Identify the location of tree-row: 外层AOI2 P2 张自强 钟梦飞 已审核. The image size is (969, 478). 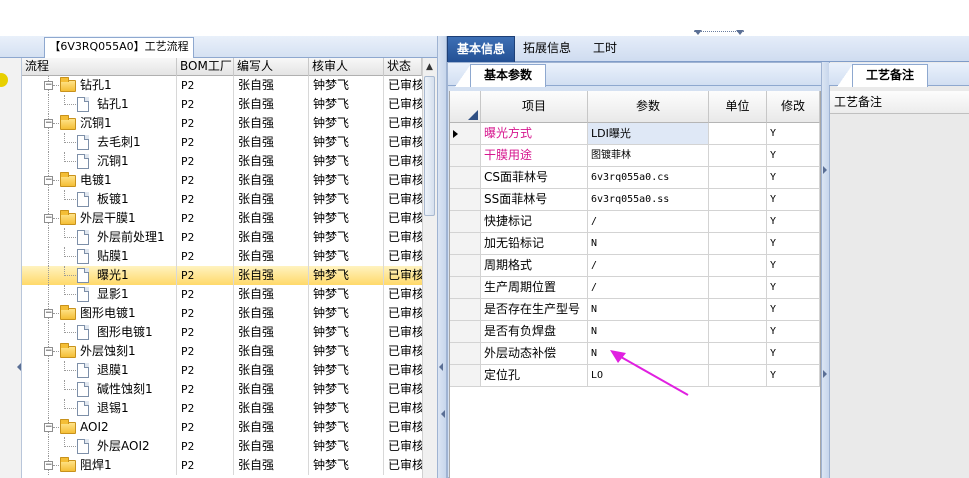
(222, 446).